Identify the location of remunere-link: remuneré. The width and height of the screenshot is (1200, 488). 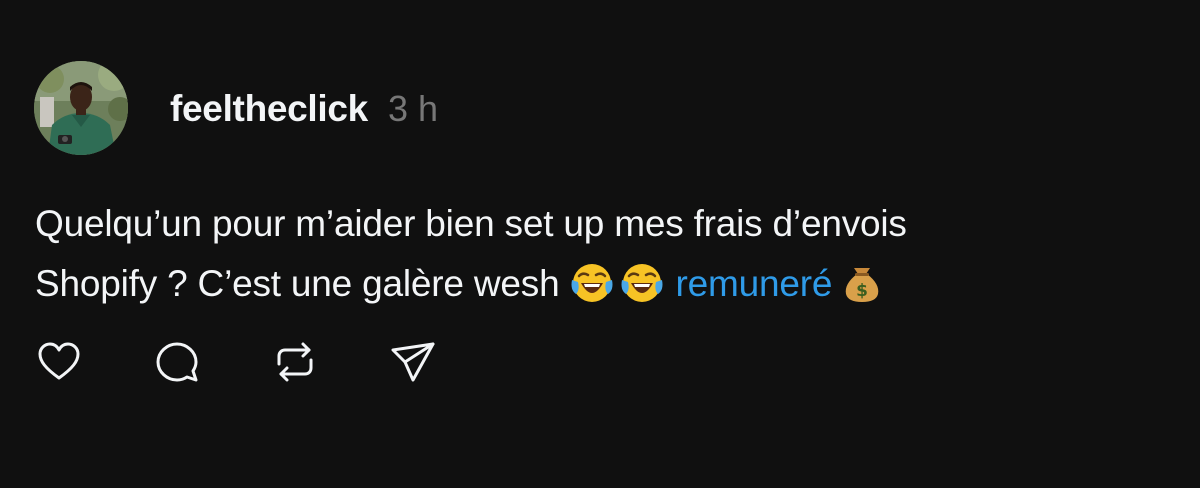
(754, 283).